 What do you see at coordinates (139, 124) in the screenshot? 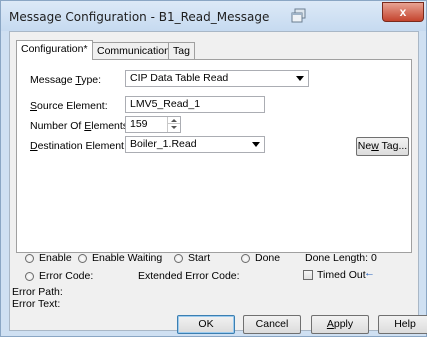
I see `number-of-elements-value: 159` at bounding box center [139, 124].